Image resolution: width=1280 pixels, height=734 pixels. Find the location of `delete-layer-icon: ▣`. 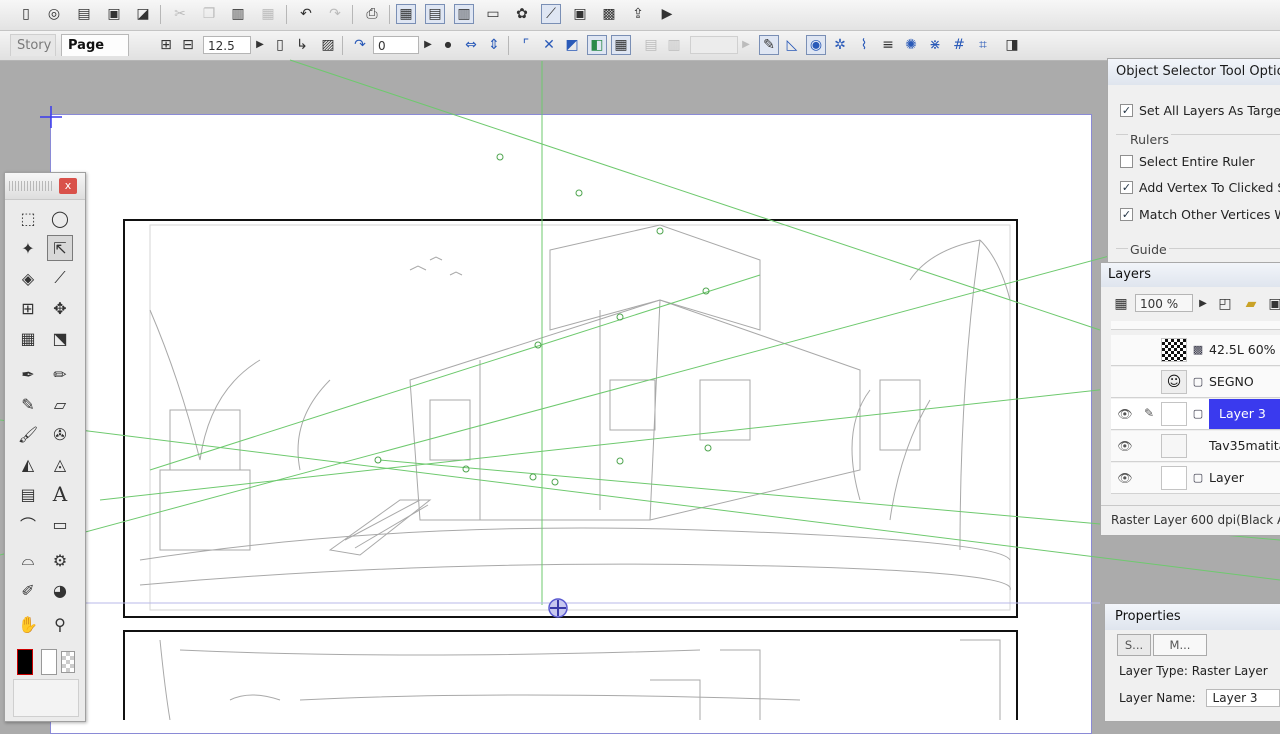

delete-layer-icon: ▣ is located at coordinates (1272, 304).